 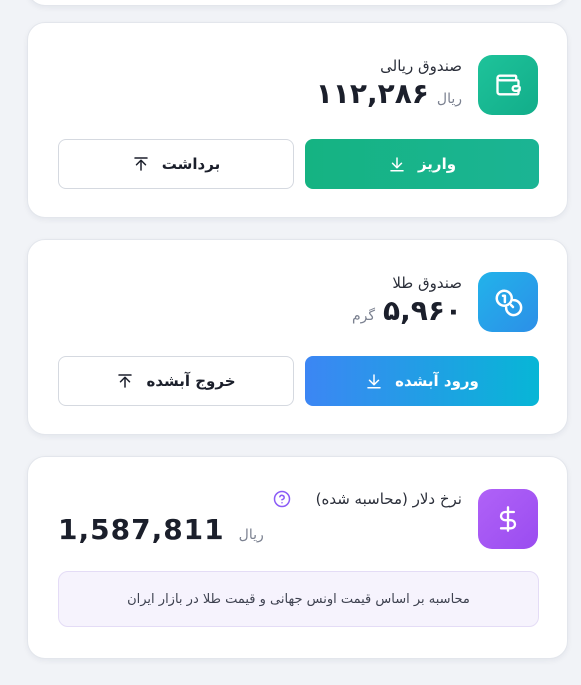 I want to click on dollar-rate-amount: 1,587,811, so click(x=141, y=529).